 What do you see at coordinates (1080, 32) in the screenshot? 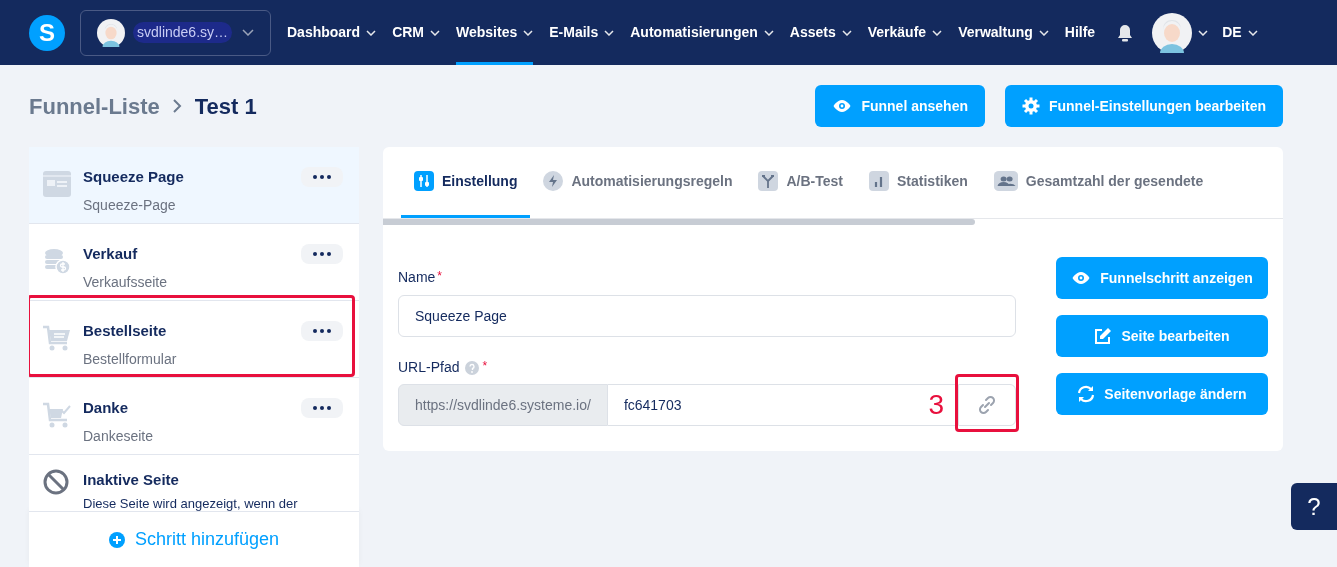
I see `nav-item: Hilfe` at bounding box center [1080, 32].